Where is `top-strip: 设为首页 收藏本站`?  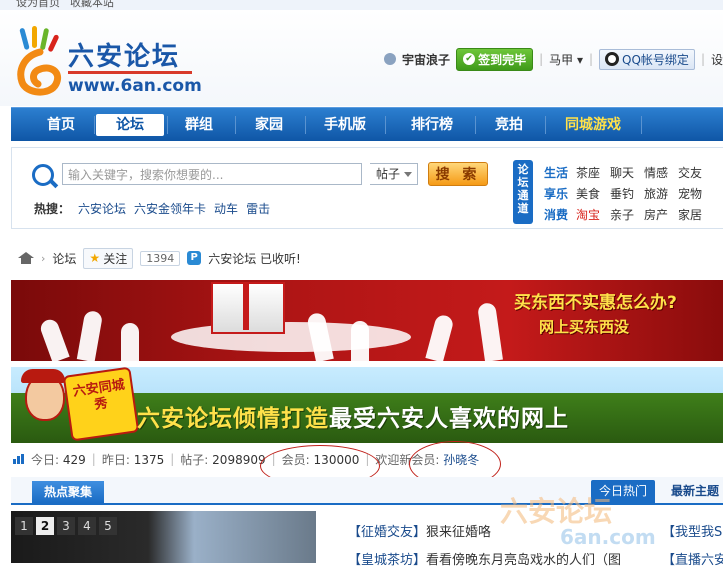
top-strip: 设为首页 收藏本站 is located at coordinates (361, 5).